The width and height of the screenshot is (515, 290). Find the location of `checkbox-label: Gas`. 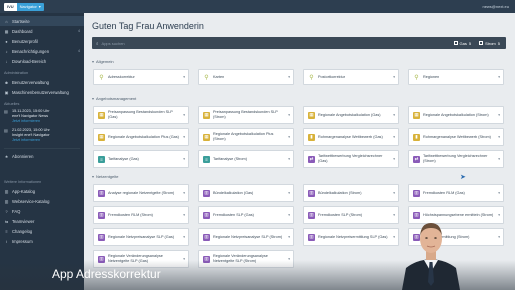

checkbox-label: Gas is located at coordinates (463, 43).